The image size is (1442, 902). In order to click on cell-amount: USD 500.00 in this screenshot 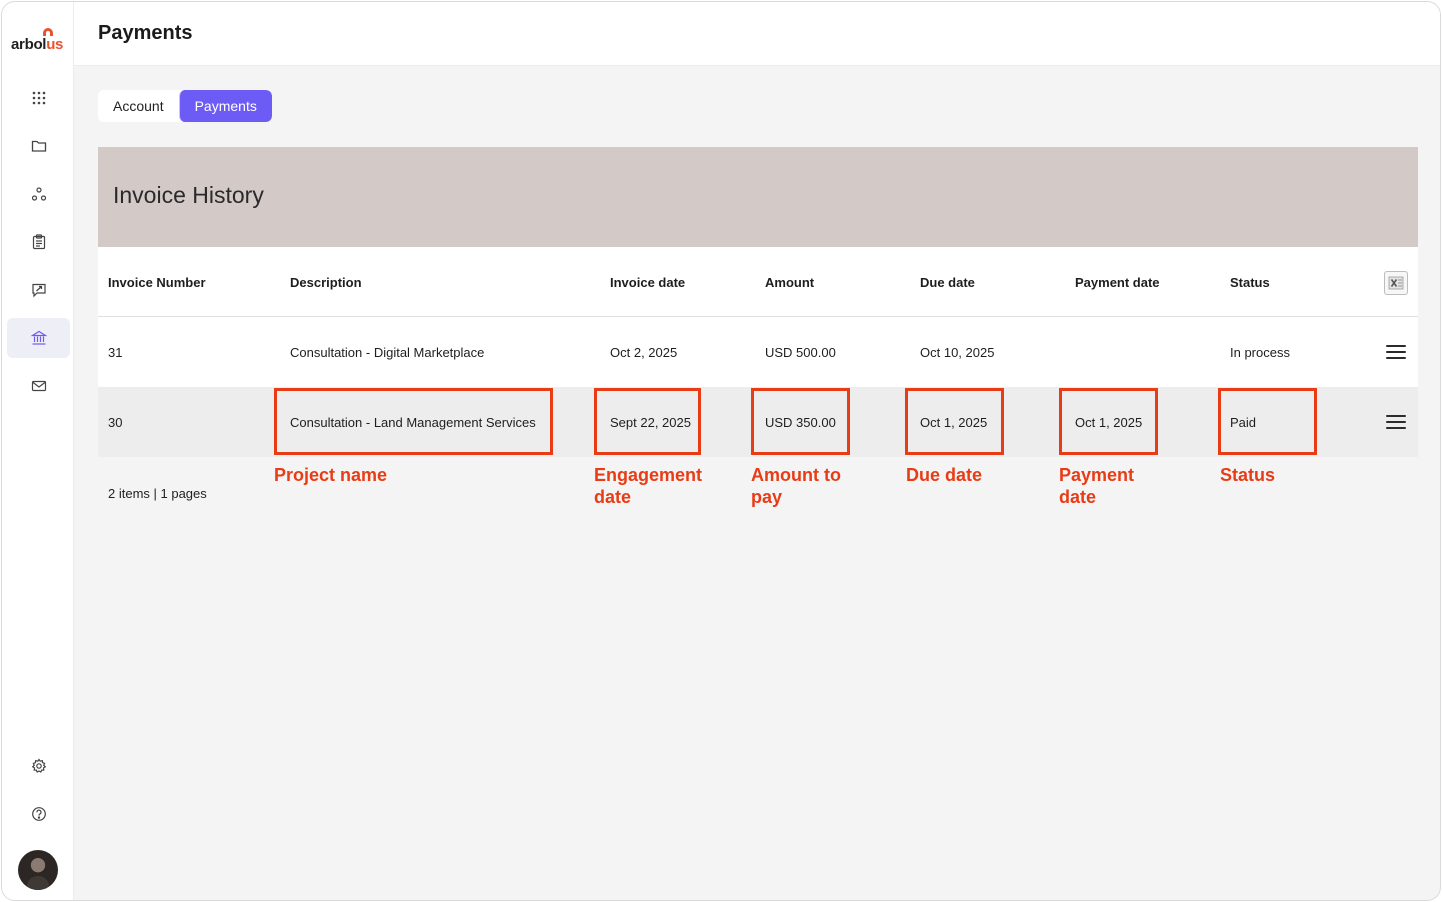, I will do `click(800, 352)`.